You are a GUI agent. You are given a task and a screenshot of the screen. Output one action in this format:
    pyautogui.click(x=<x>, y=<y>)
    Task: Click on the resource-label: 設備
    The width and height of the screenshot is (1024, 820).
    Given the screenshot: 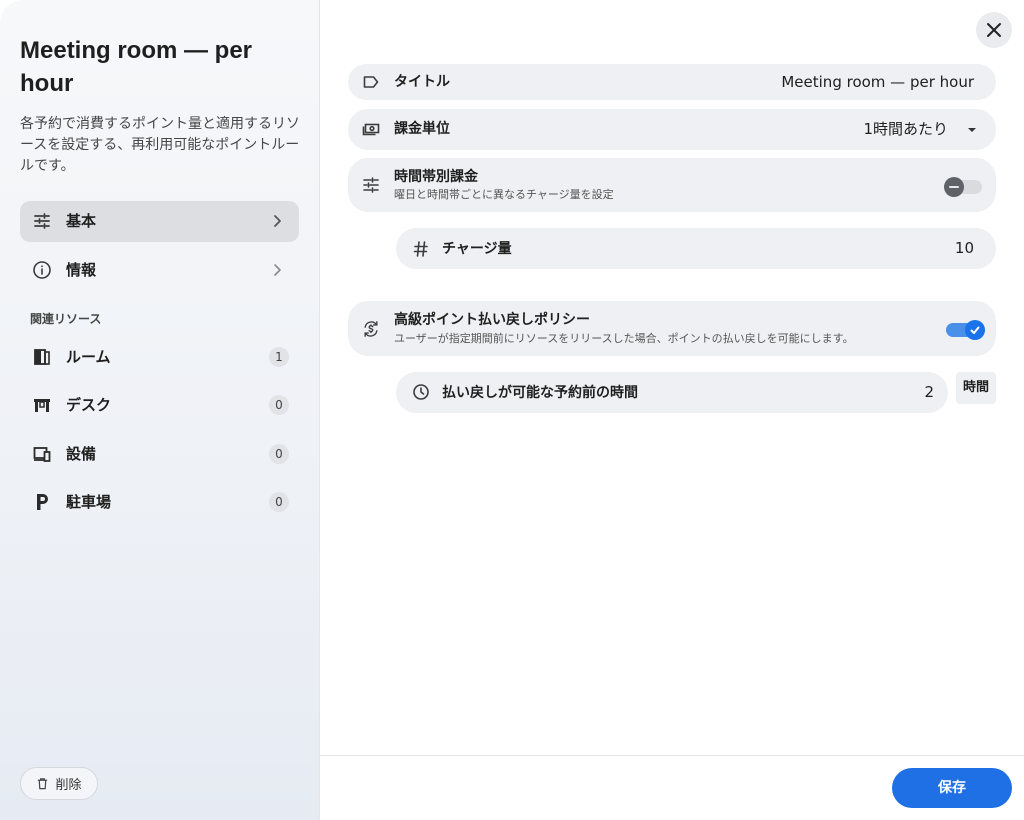 What is the action you would take?
    pyautogui.click(x=81, y=454)
    